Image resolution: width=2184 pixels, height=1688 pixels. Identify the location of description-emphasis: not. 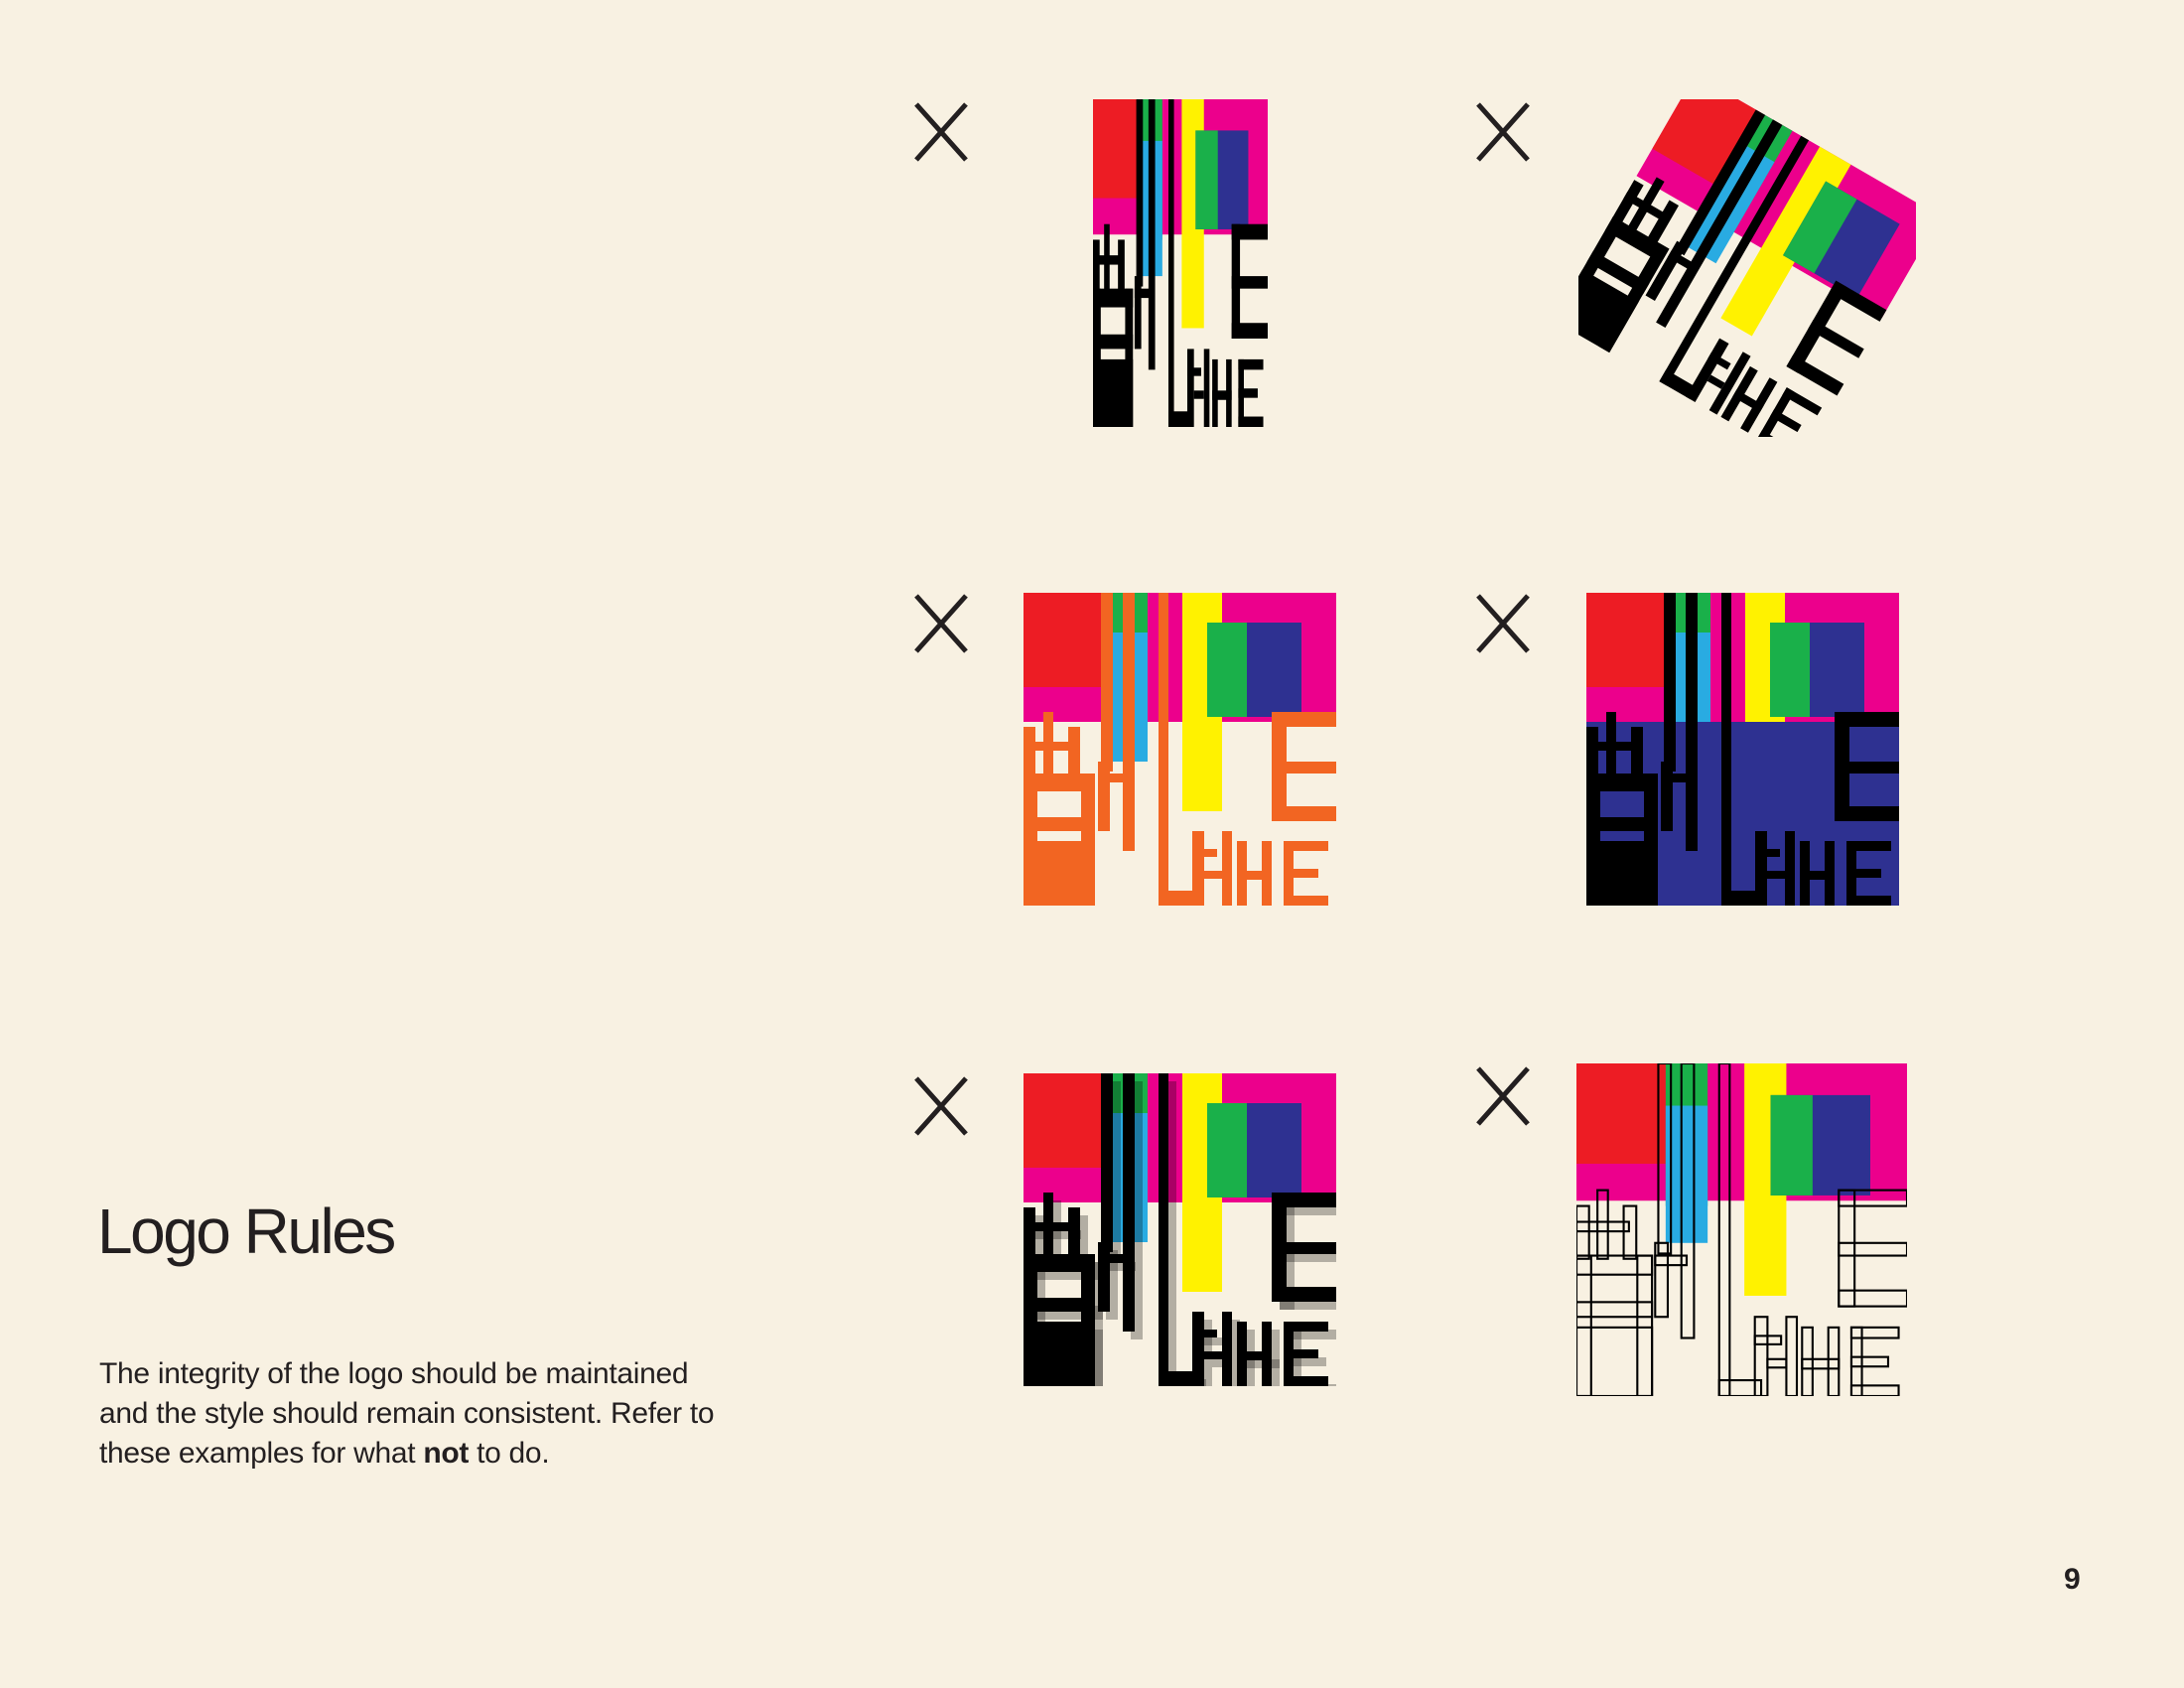
(446, 1453).